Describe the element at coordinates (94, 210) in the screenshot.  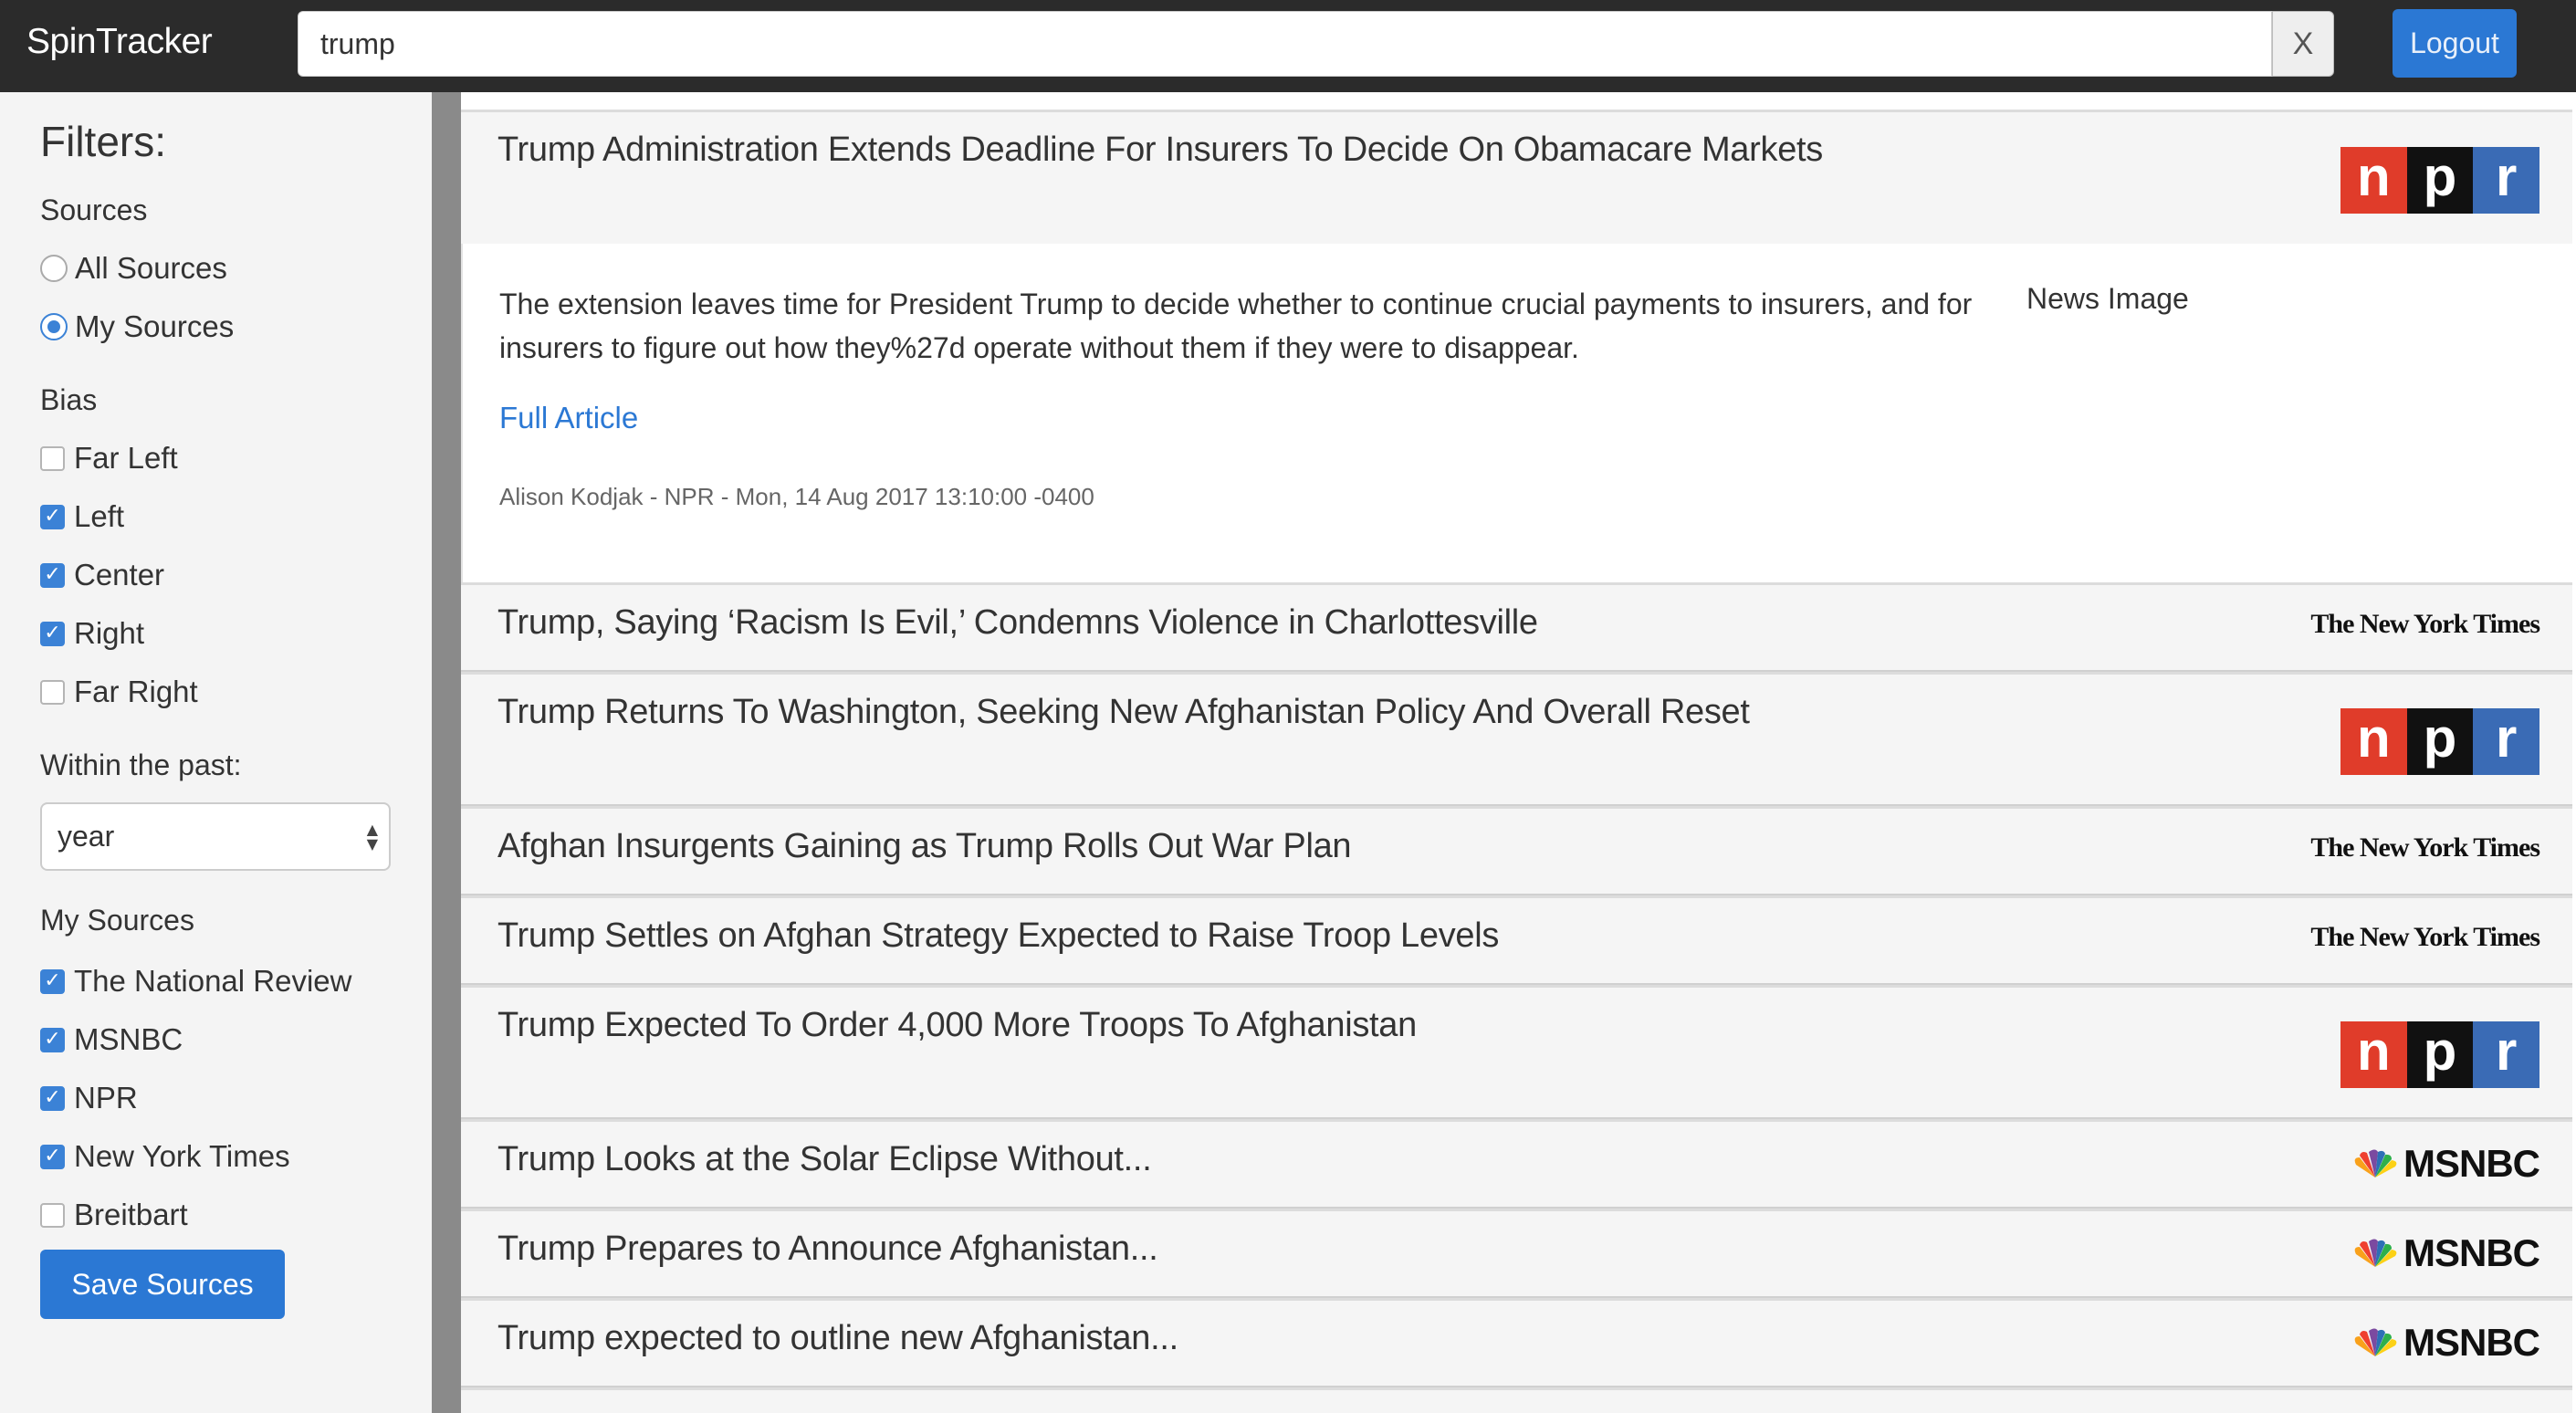
I see `sources-label: Sources` at that location.